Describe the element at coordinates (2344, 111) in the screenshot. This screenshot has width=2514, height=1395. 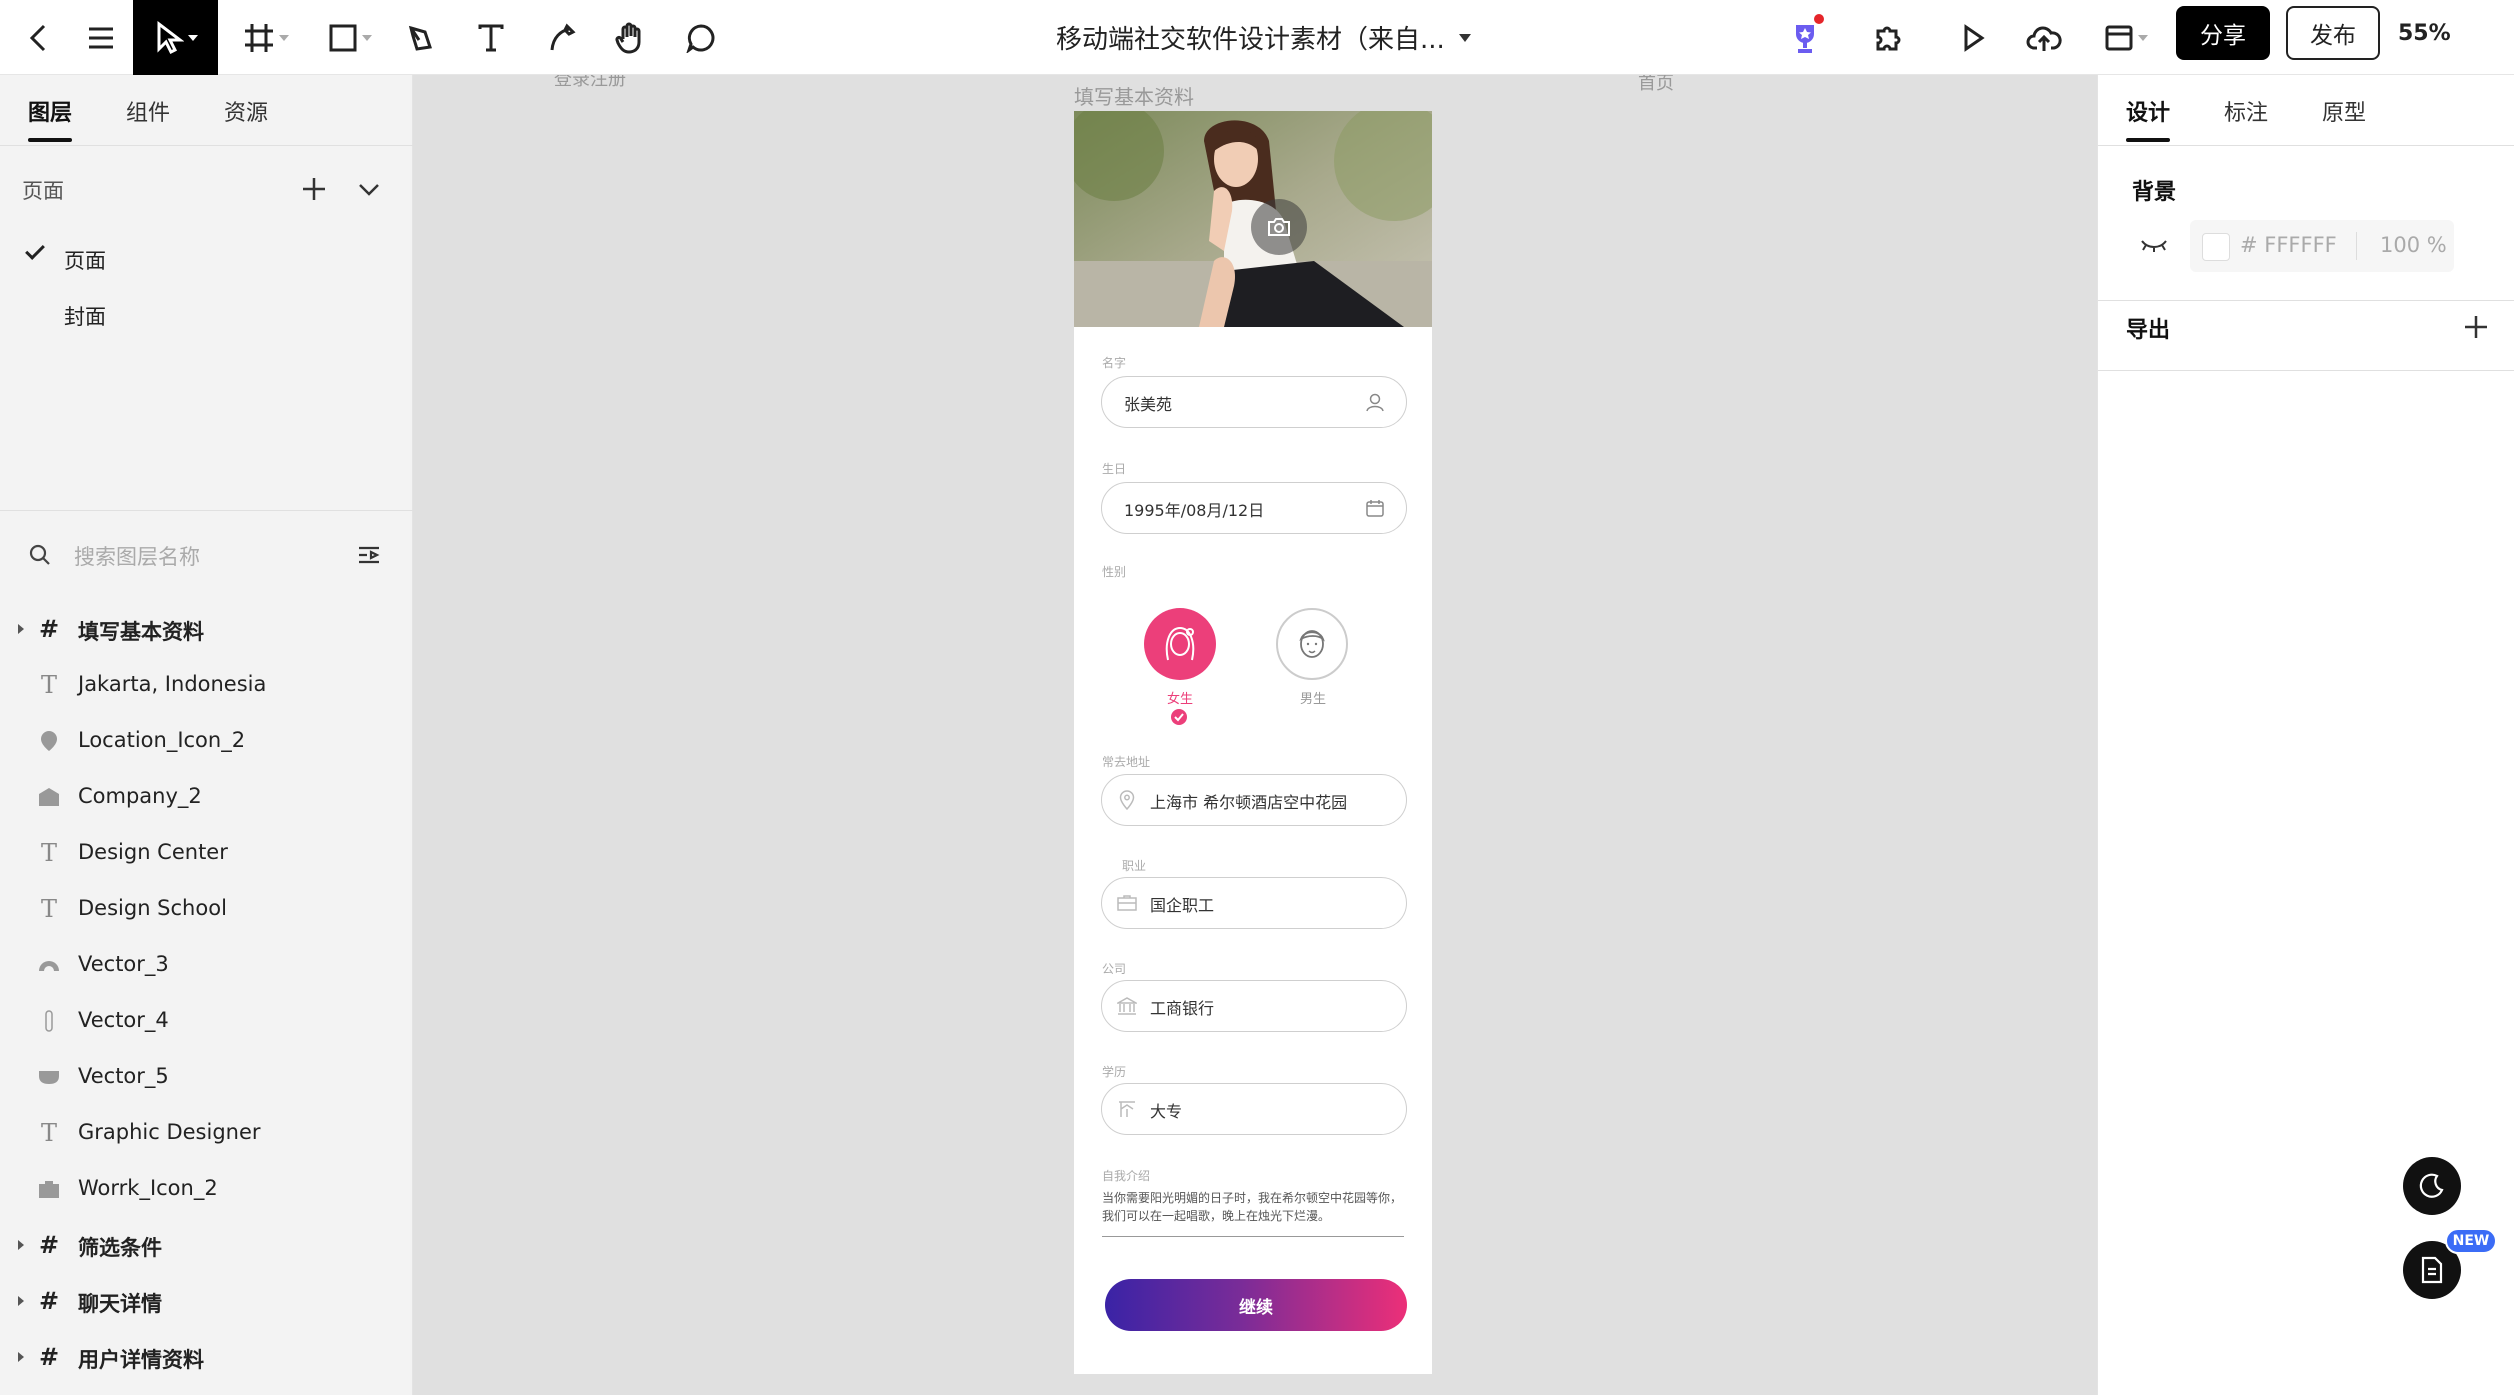
I see `tab-prototype: 原型` at that location.